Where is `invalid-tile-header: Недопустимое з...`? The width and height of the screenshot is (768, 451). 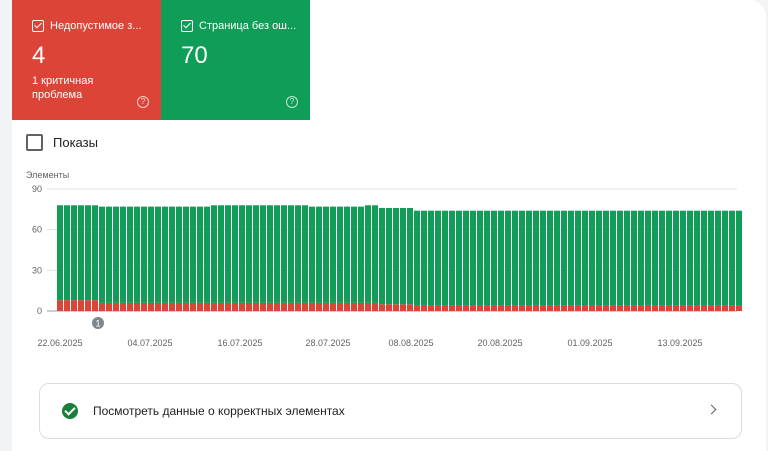
invalid-tile-header: Недопустимое з... is located at coordinates (94, 26).